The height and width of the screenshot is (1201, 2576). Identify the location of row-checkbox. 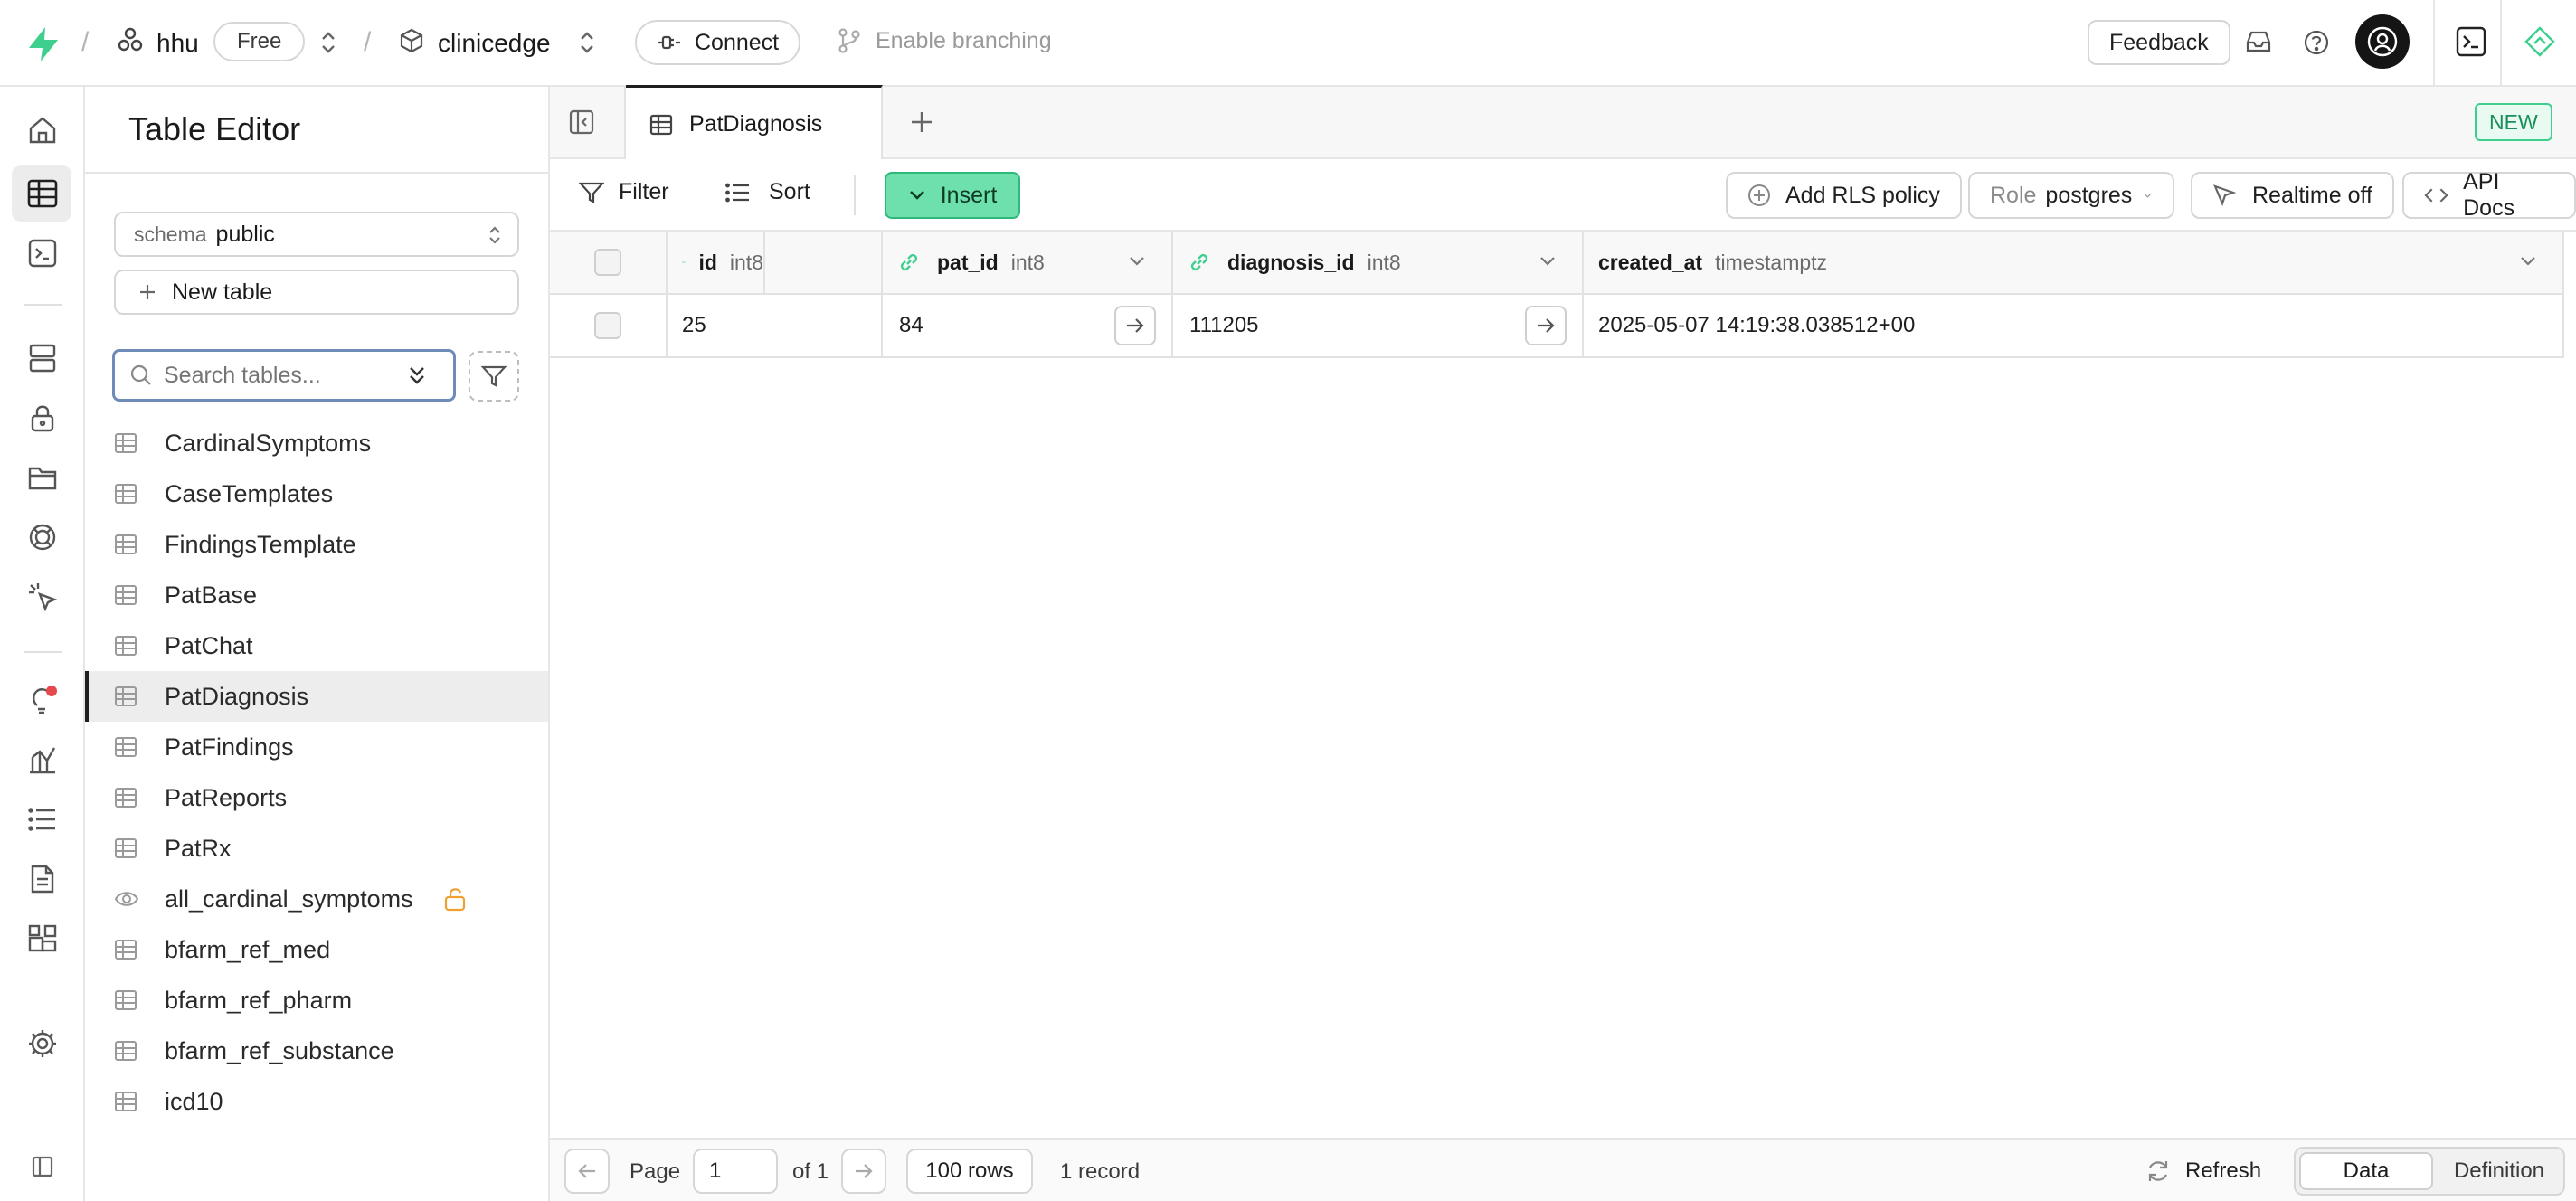
(607, 325).